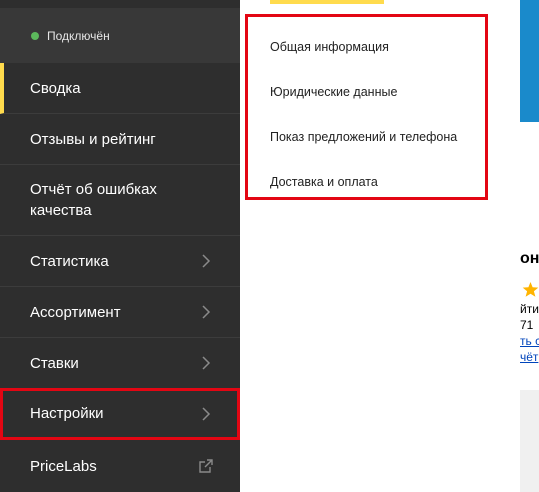  I want to click on peek-heading: онт, so click(529, 258).